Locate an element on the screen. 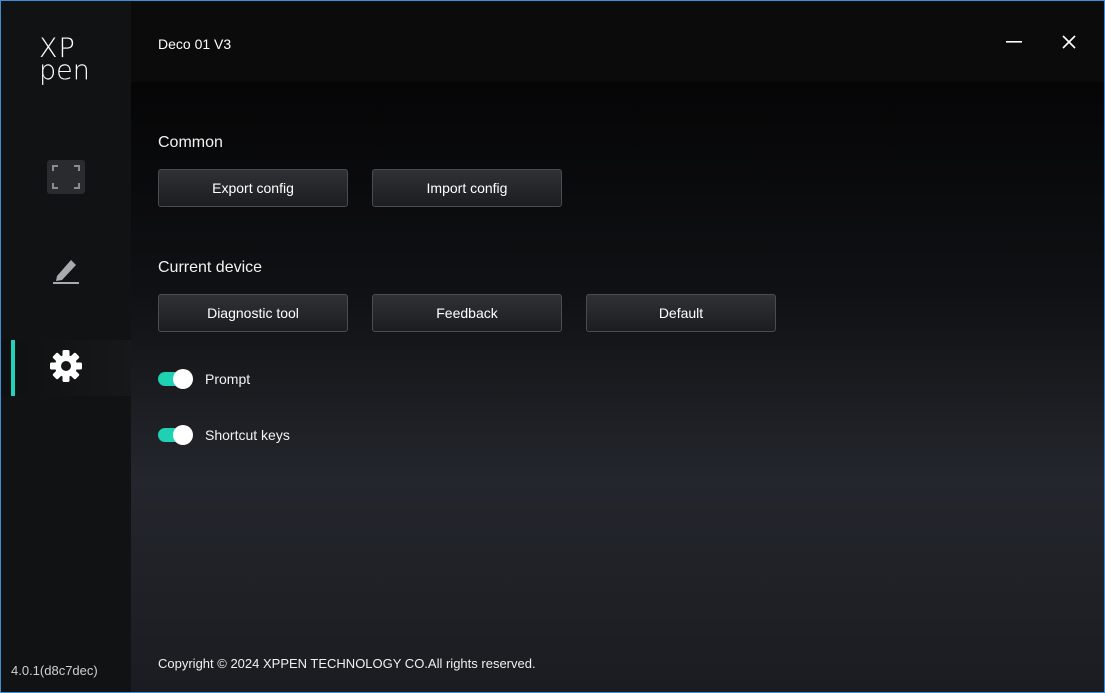 This screenshot has width=1105, height=693. device-title: Deco 01 V3 is located at coordinates (195, 44).